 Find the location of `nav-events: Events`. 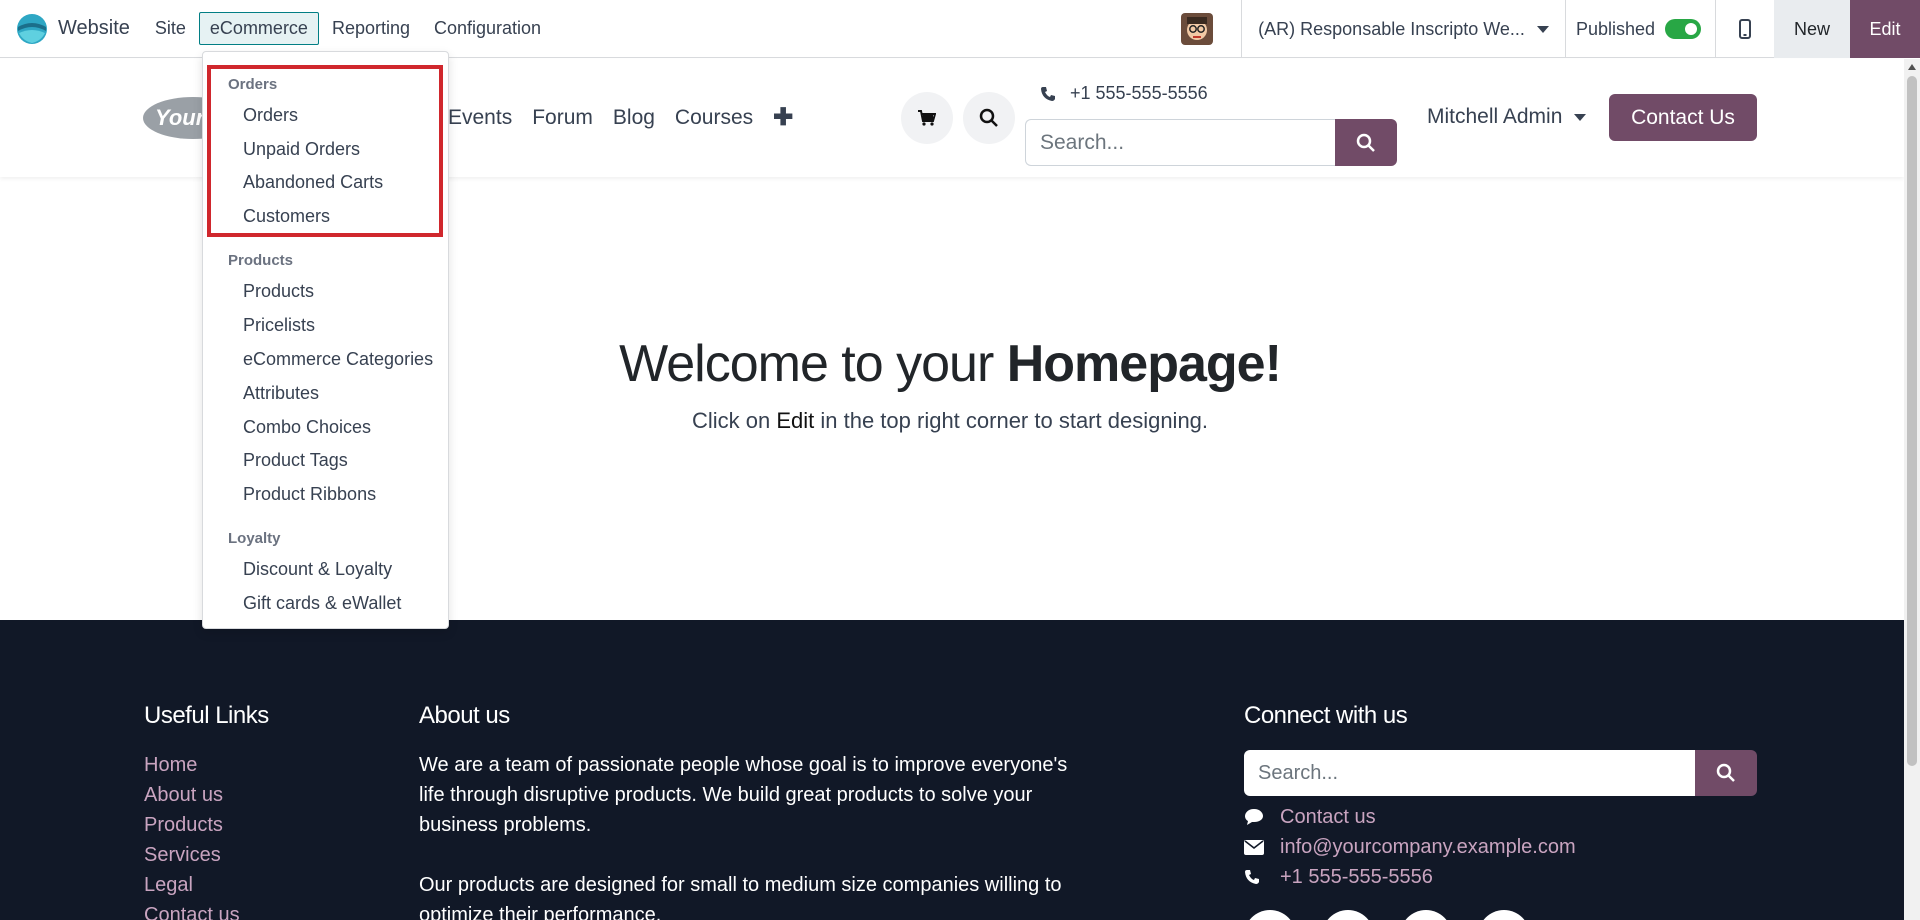

nav-events: Events is located at coordinates (480, 118).